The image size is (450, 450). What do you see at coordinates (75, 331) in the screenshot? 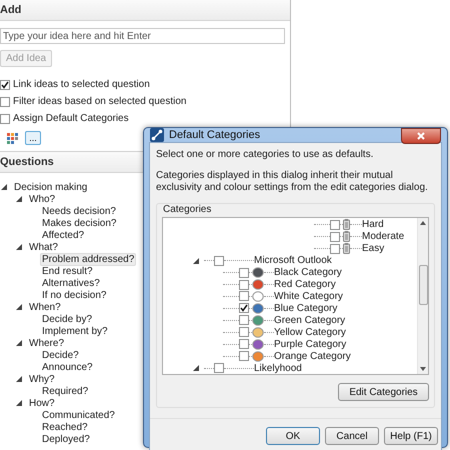
I see `tree-item: Implement by?` at bounding box center [75, 331].